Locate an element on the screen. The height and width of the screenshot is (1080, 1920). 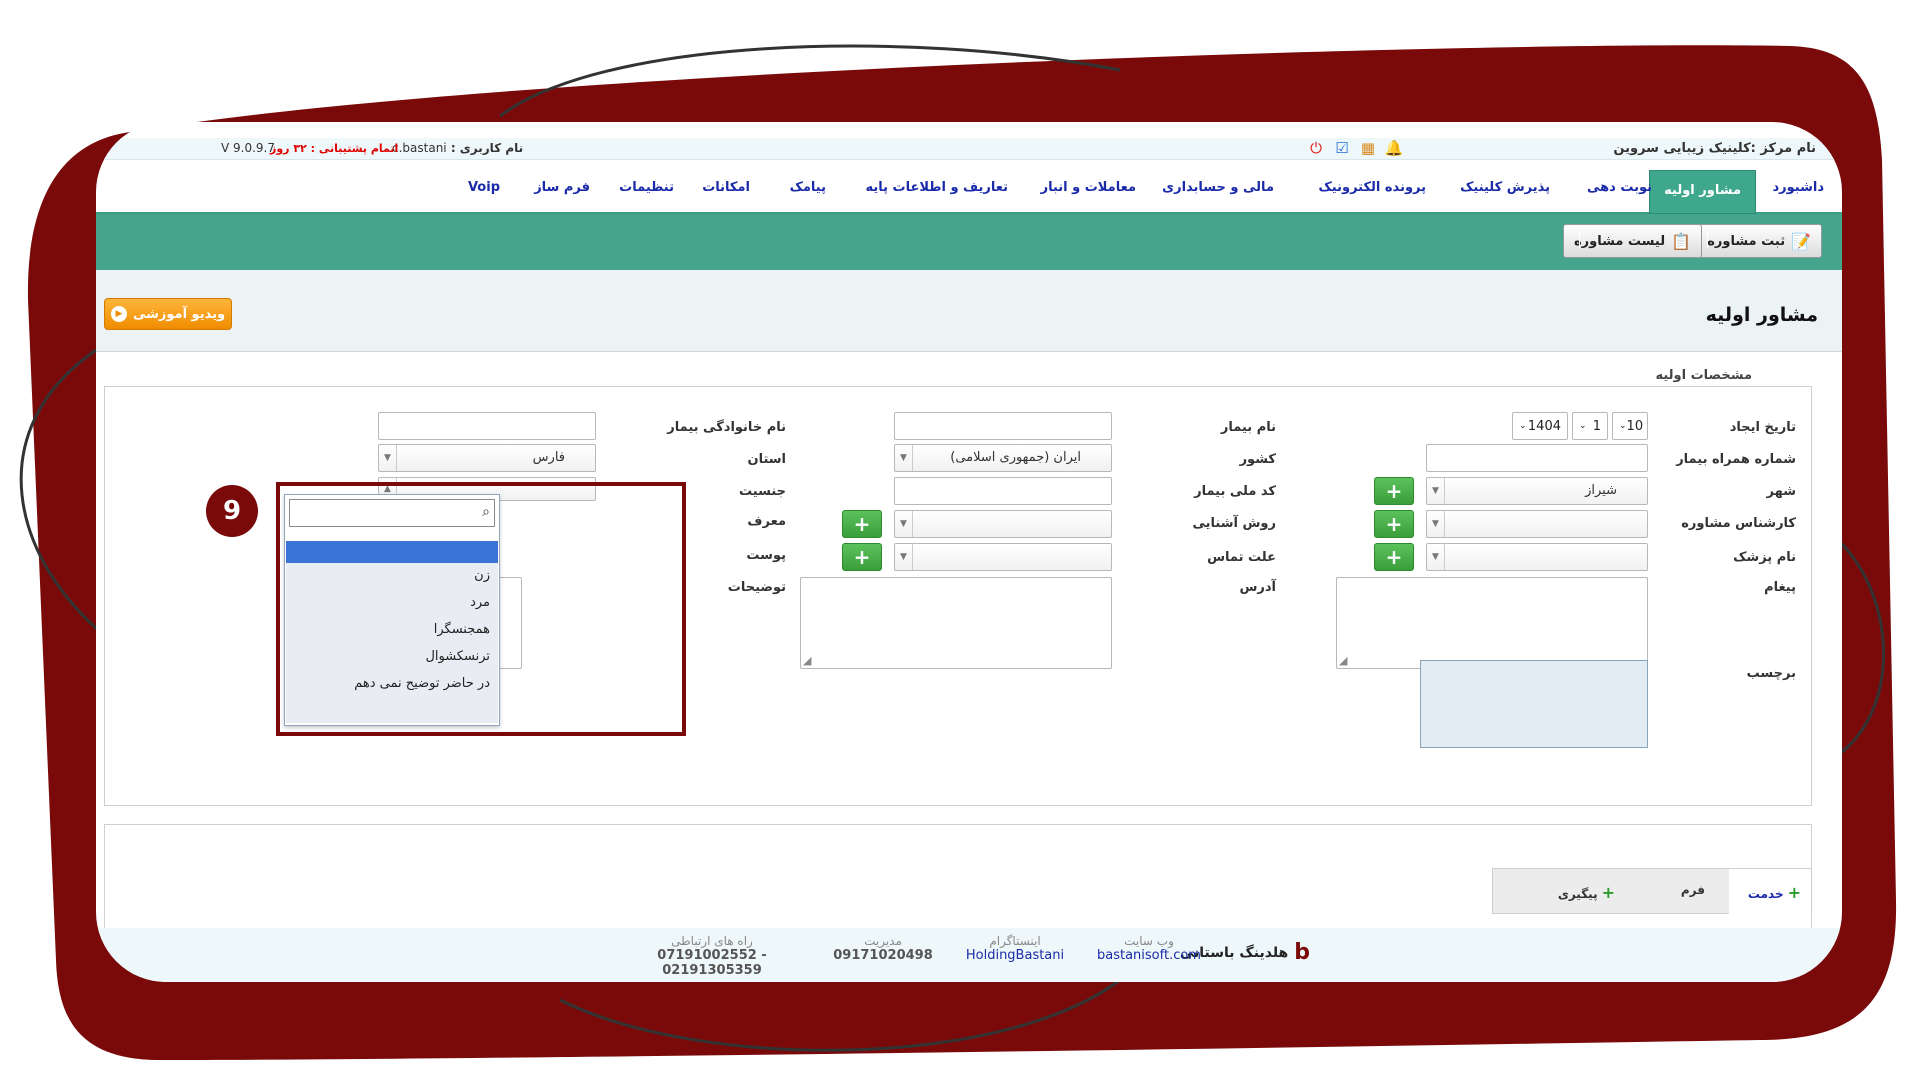
nav-definitions: تعاریف و اطلاعات پایه is located at coordinates (936, 187).